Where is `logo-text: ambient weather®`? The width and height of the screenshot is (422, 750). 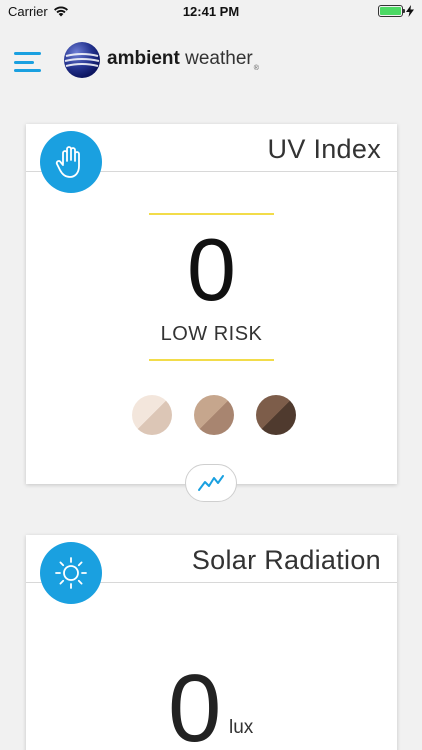 logo-text: ambient weather® is located at coordinates (183, 60).